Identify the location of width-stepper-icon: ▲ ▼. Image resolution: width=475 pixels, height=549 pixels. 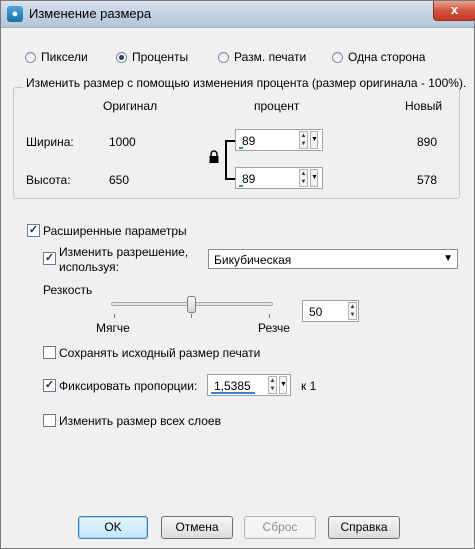
(303, 140).